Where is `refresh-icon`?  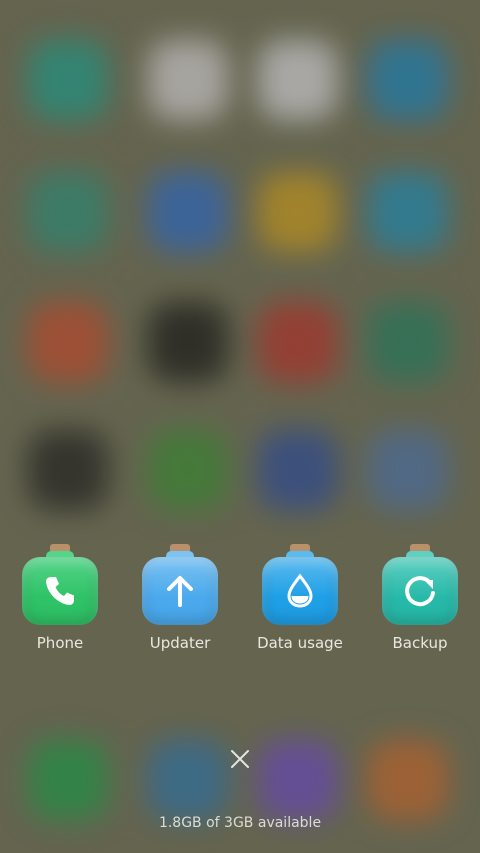 refresh-icon is located at coordinates (420, 591).